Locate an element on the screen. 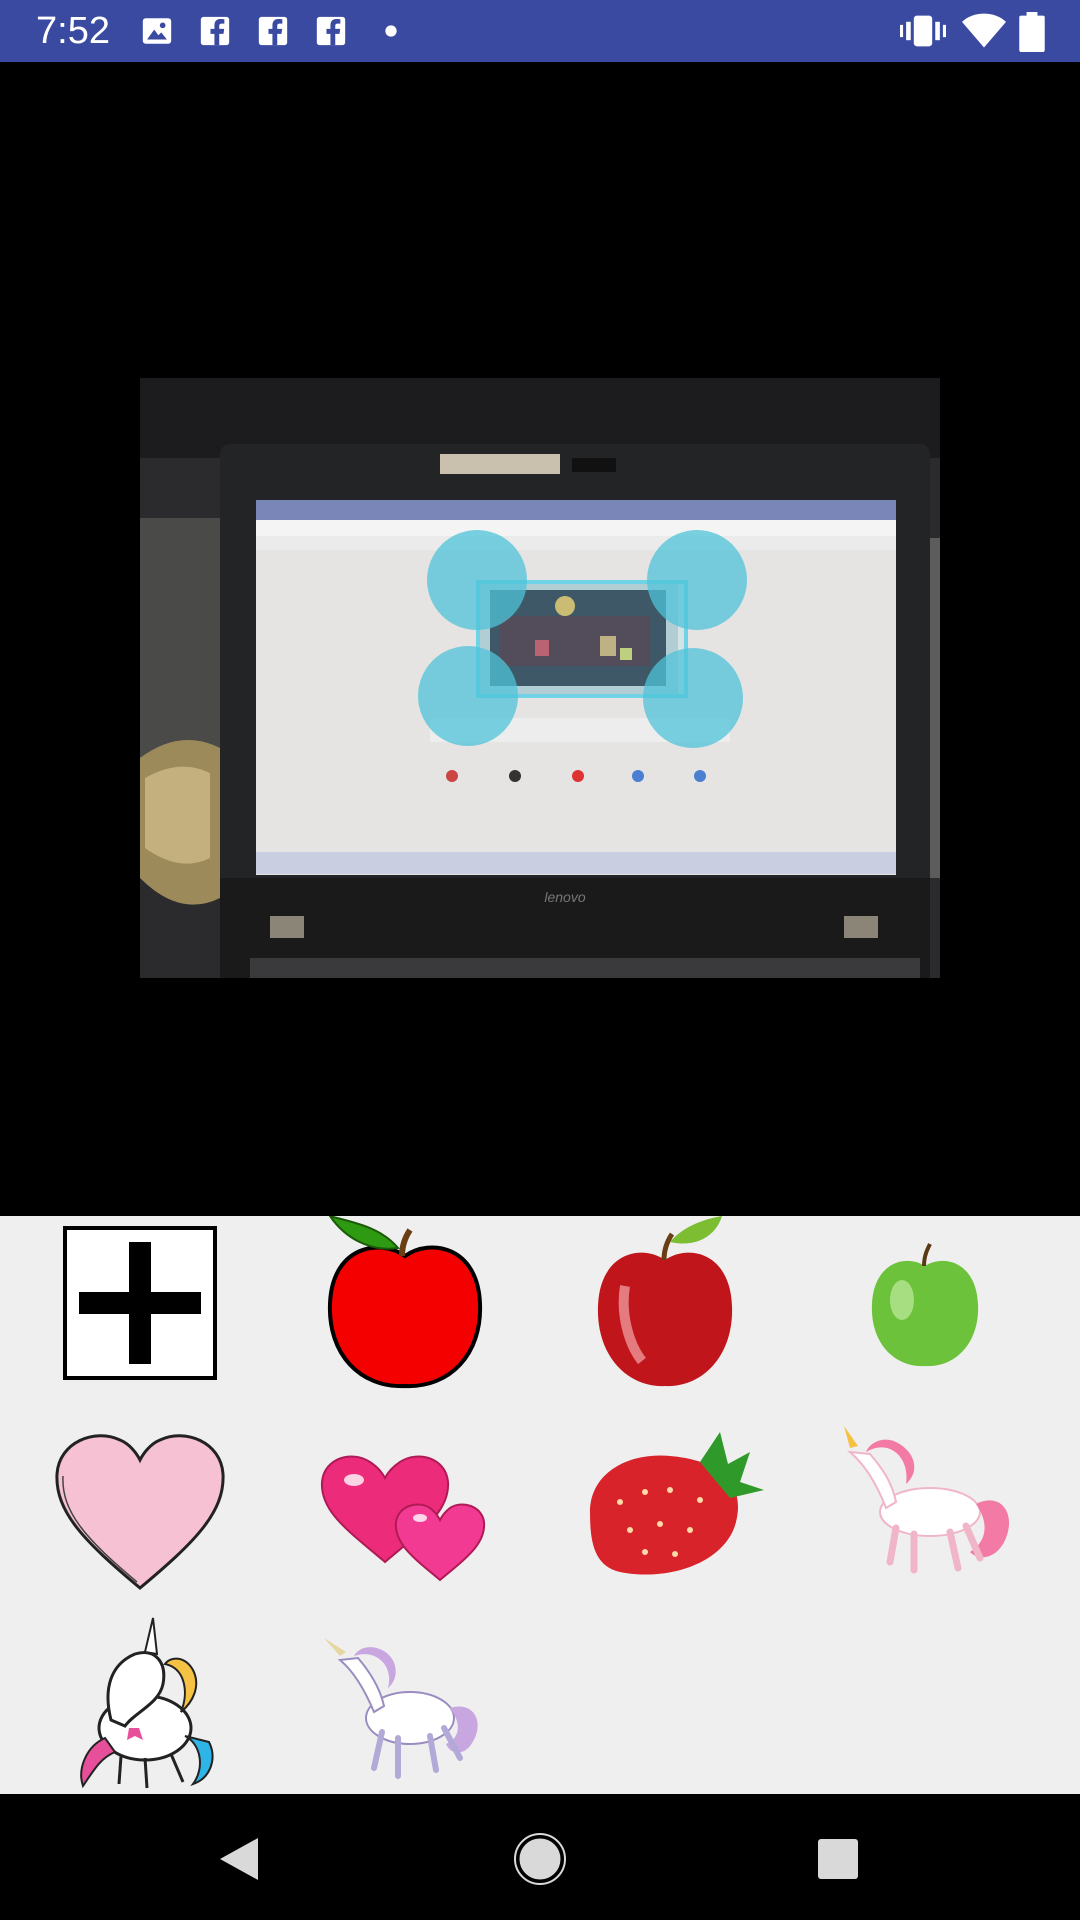 The image size is (1080, 1920). sticker-strawberry is located at coordinates (665, 1507).